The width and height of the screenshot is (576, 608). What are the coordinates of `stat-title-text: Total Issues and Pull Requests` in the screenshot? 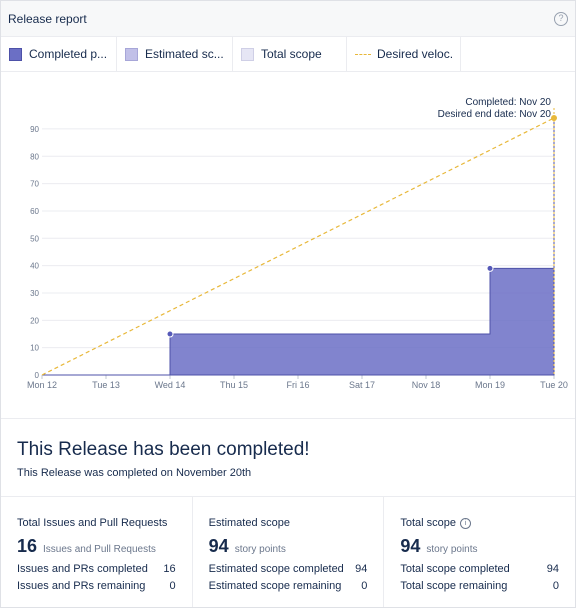 It's located at (92, 523).